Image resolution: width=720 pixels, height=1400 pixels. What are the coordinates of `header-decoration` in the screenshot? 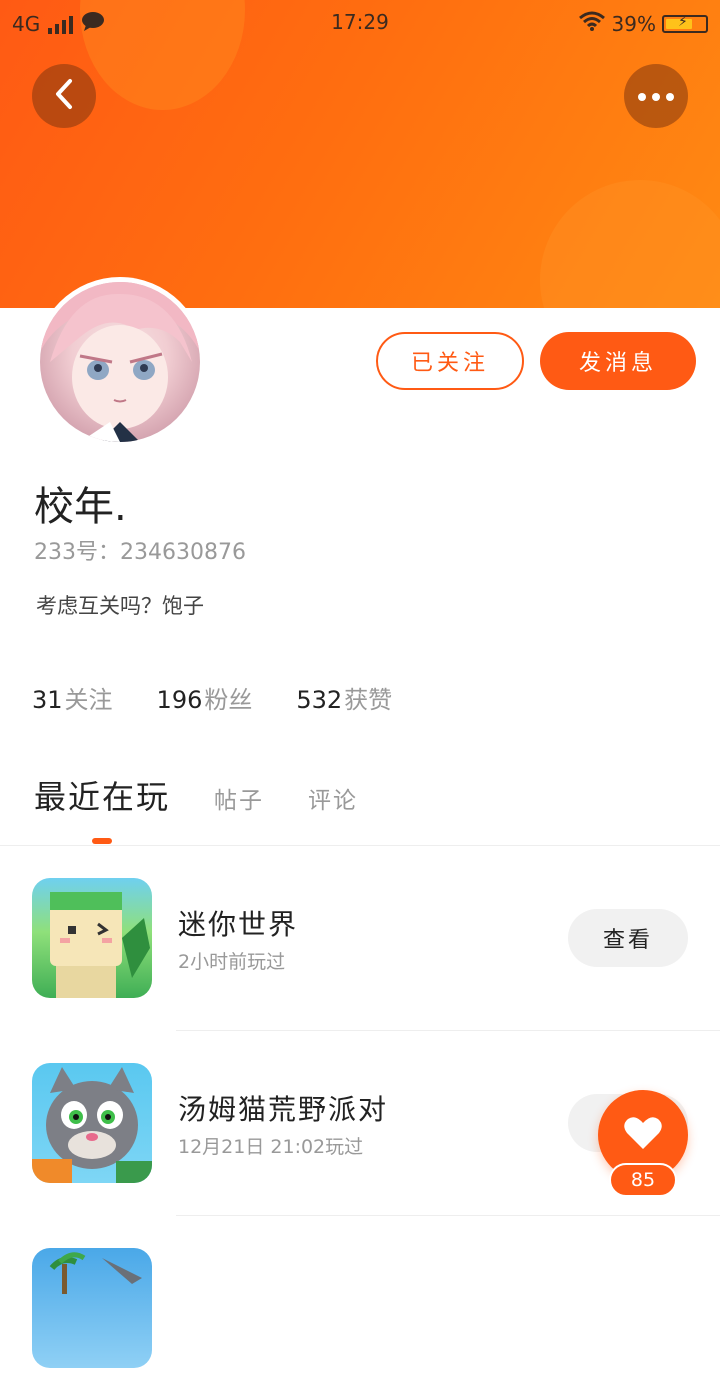 It's located at (630, 244).